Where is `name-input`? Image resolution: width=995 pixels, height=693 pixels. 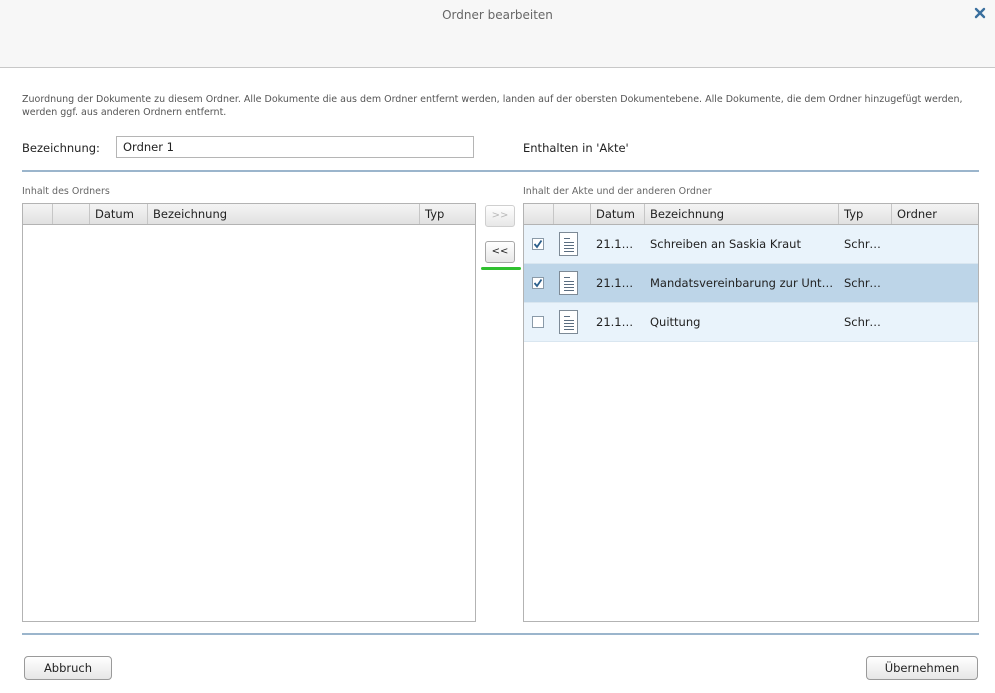 name-input is located at coordinates (295, 147).